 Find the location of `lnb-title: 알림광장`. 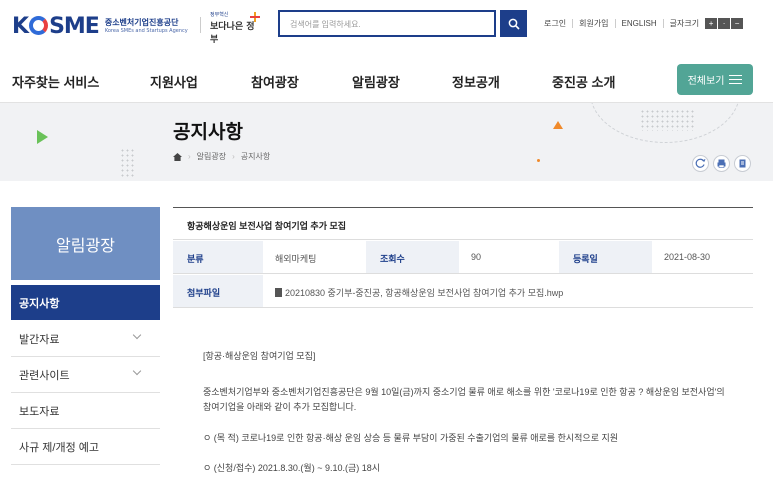

lnb-title: 알림광장 is located at coordinates (85, 243).